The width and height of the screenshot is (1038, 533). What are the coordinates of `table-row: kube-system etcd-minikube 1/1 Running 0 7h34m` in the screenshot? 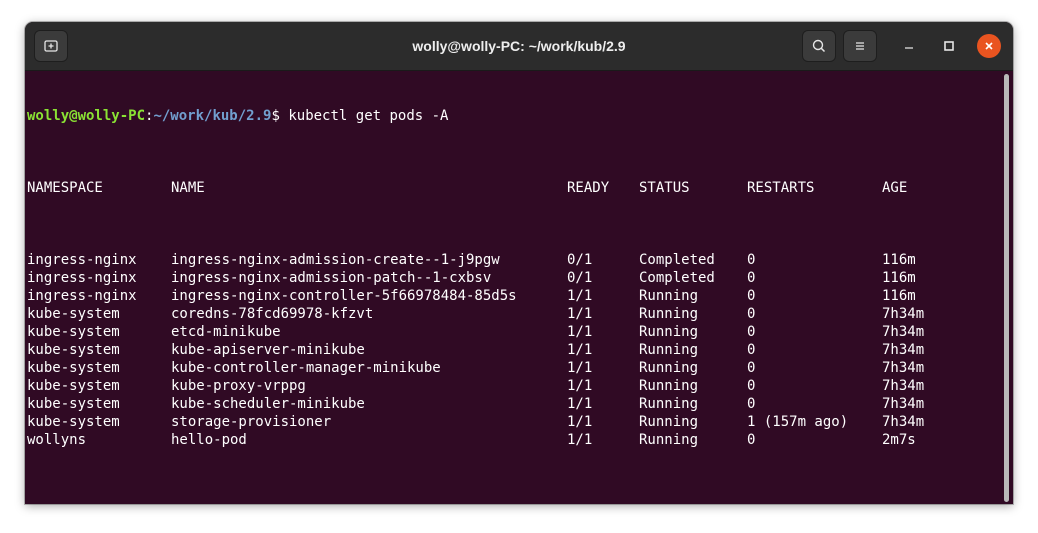 It's located at (513, 332).